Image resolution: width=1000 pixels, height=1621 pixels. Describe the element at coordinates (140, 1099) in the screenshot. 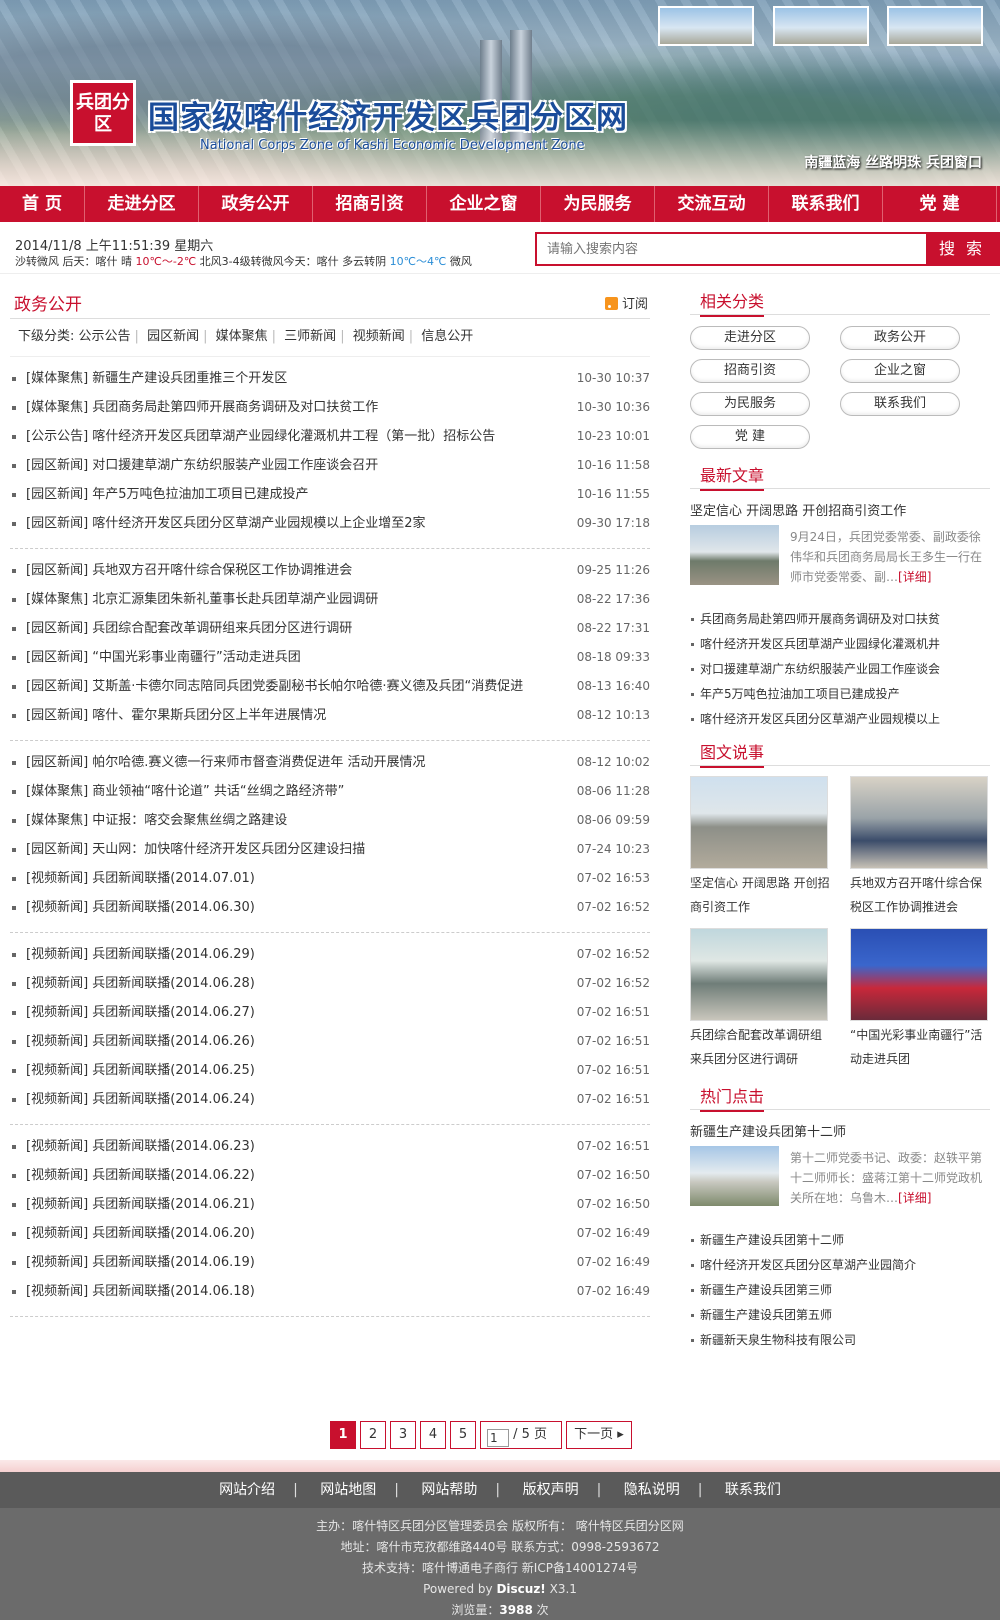

I see `article-title-link: [视频新闻] 兵团新闻联播(2014.06.24)` at that location.